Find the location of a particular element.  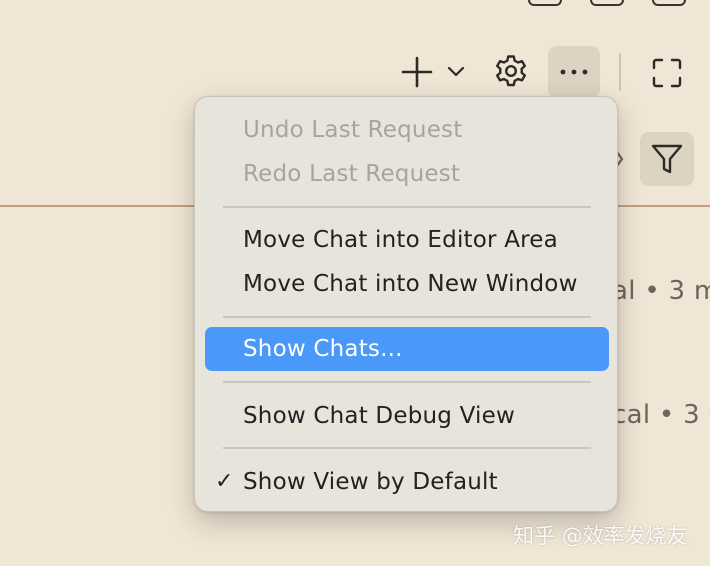

gear-icon is located at coordinates (511, 71).